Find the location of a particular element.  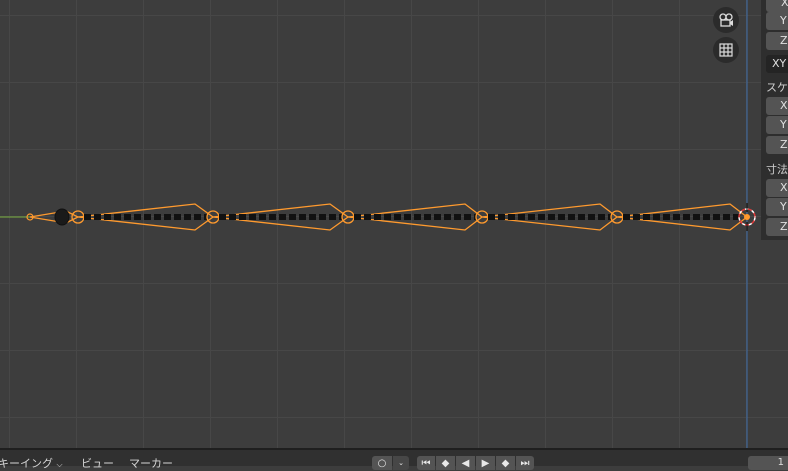

play-reverse-button: ◀ is located at coordinates (465, 463).